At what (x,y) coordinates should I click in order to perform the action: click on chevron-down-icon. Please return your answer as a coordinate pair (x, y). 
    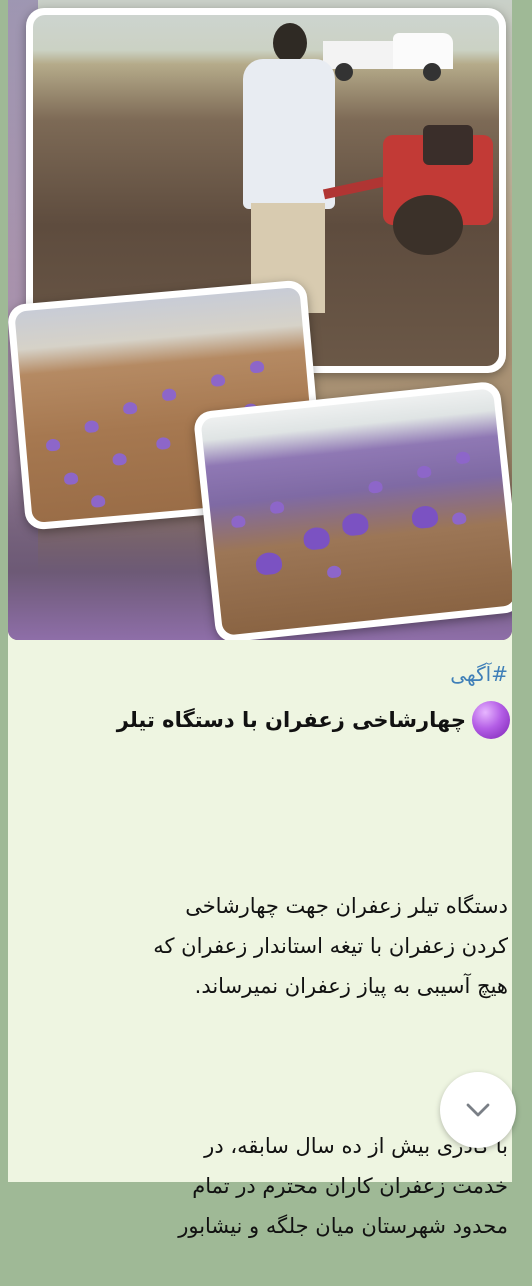
    Looking at the image, I should click on (478, 1110).